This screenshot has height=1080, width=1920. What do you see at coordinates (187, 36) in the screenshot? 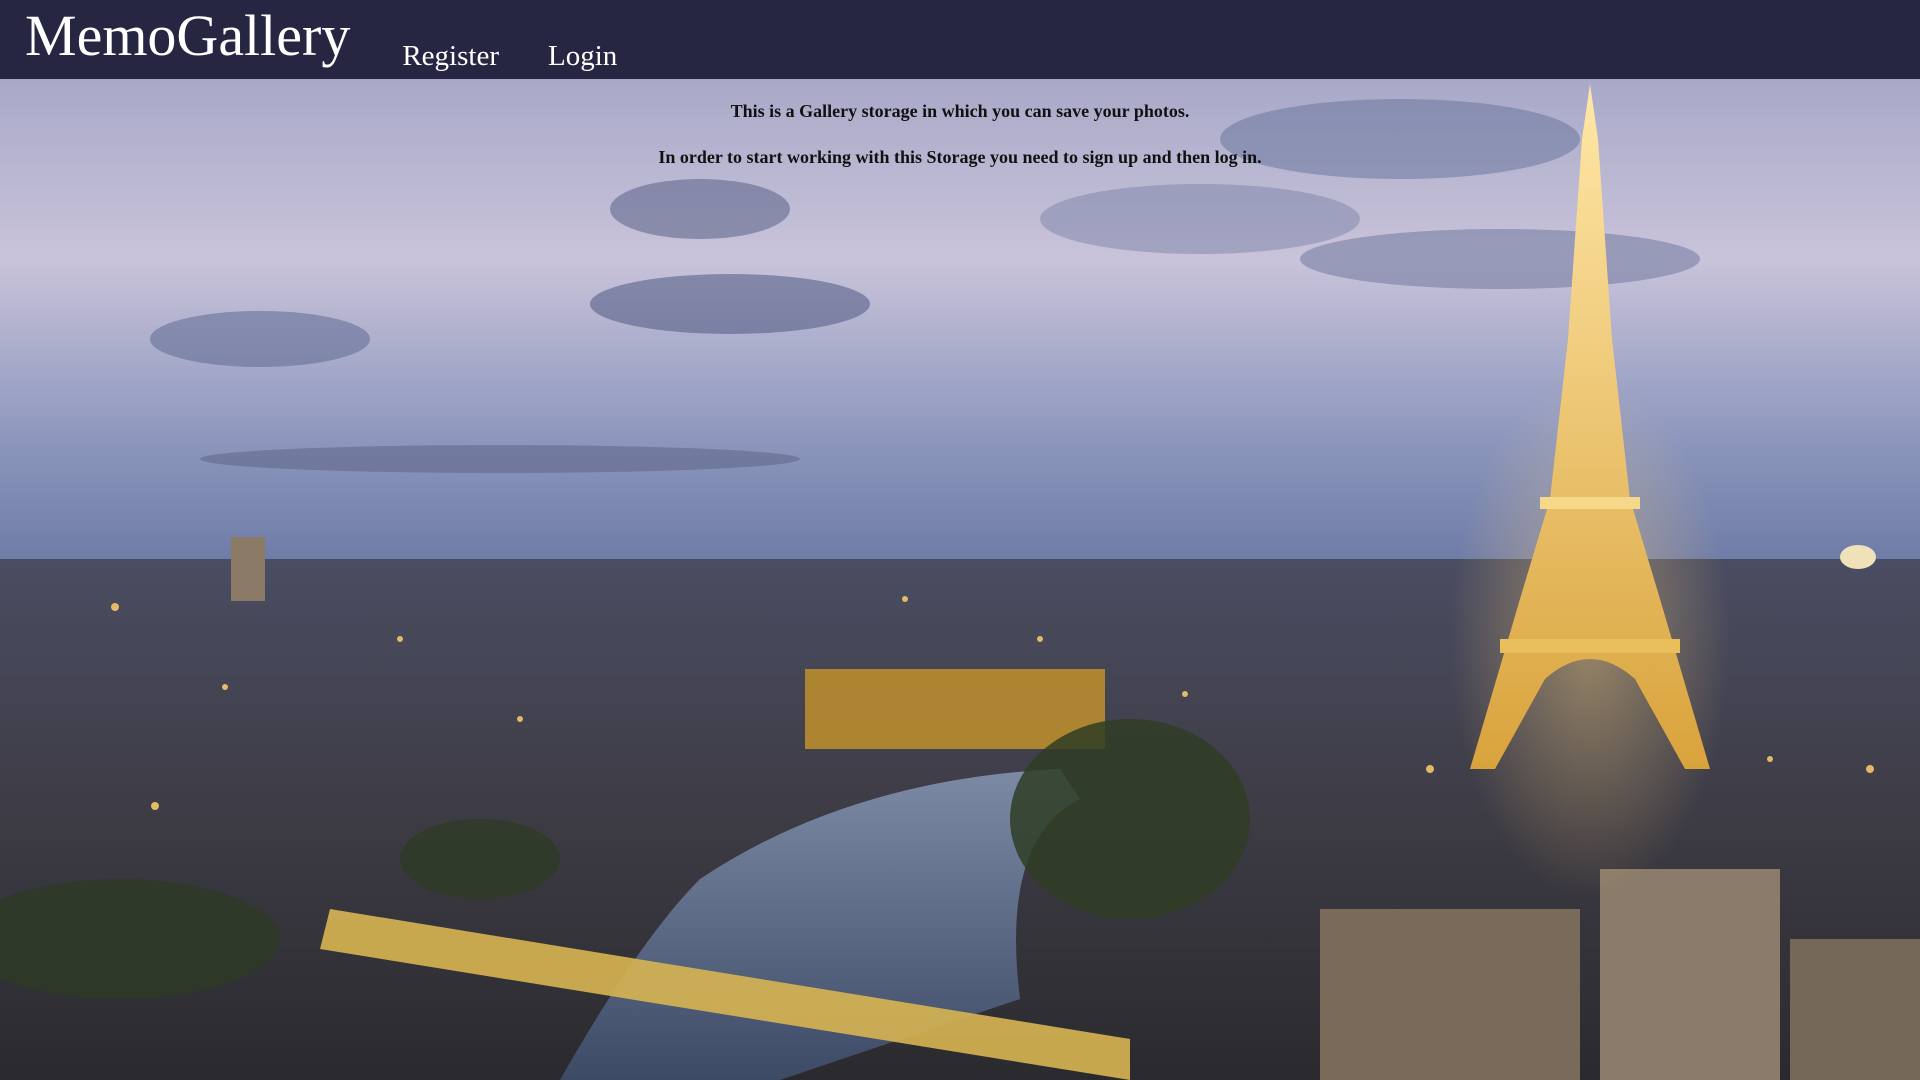
I see `brand-logo-link: MemoGallery` at bounding box center [187, 36].